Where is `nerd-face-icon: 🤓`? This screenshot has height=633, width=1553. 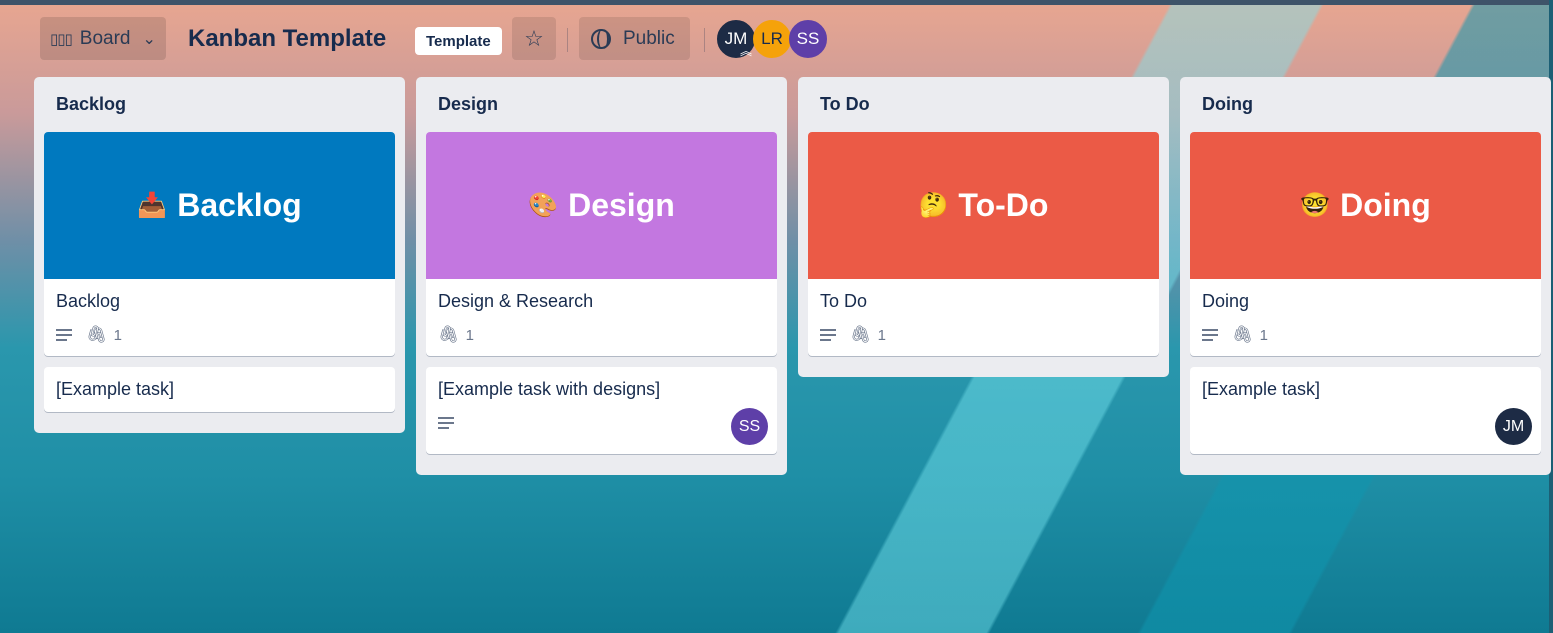
nerd-face-icon: 🤓 is located at coordinates (1315, 205).